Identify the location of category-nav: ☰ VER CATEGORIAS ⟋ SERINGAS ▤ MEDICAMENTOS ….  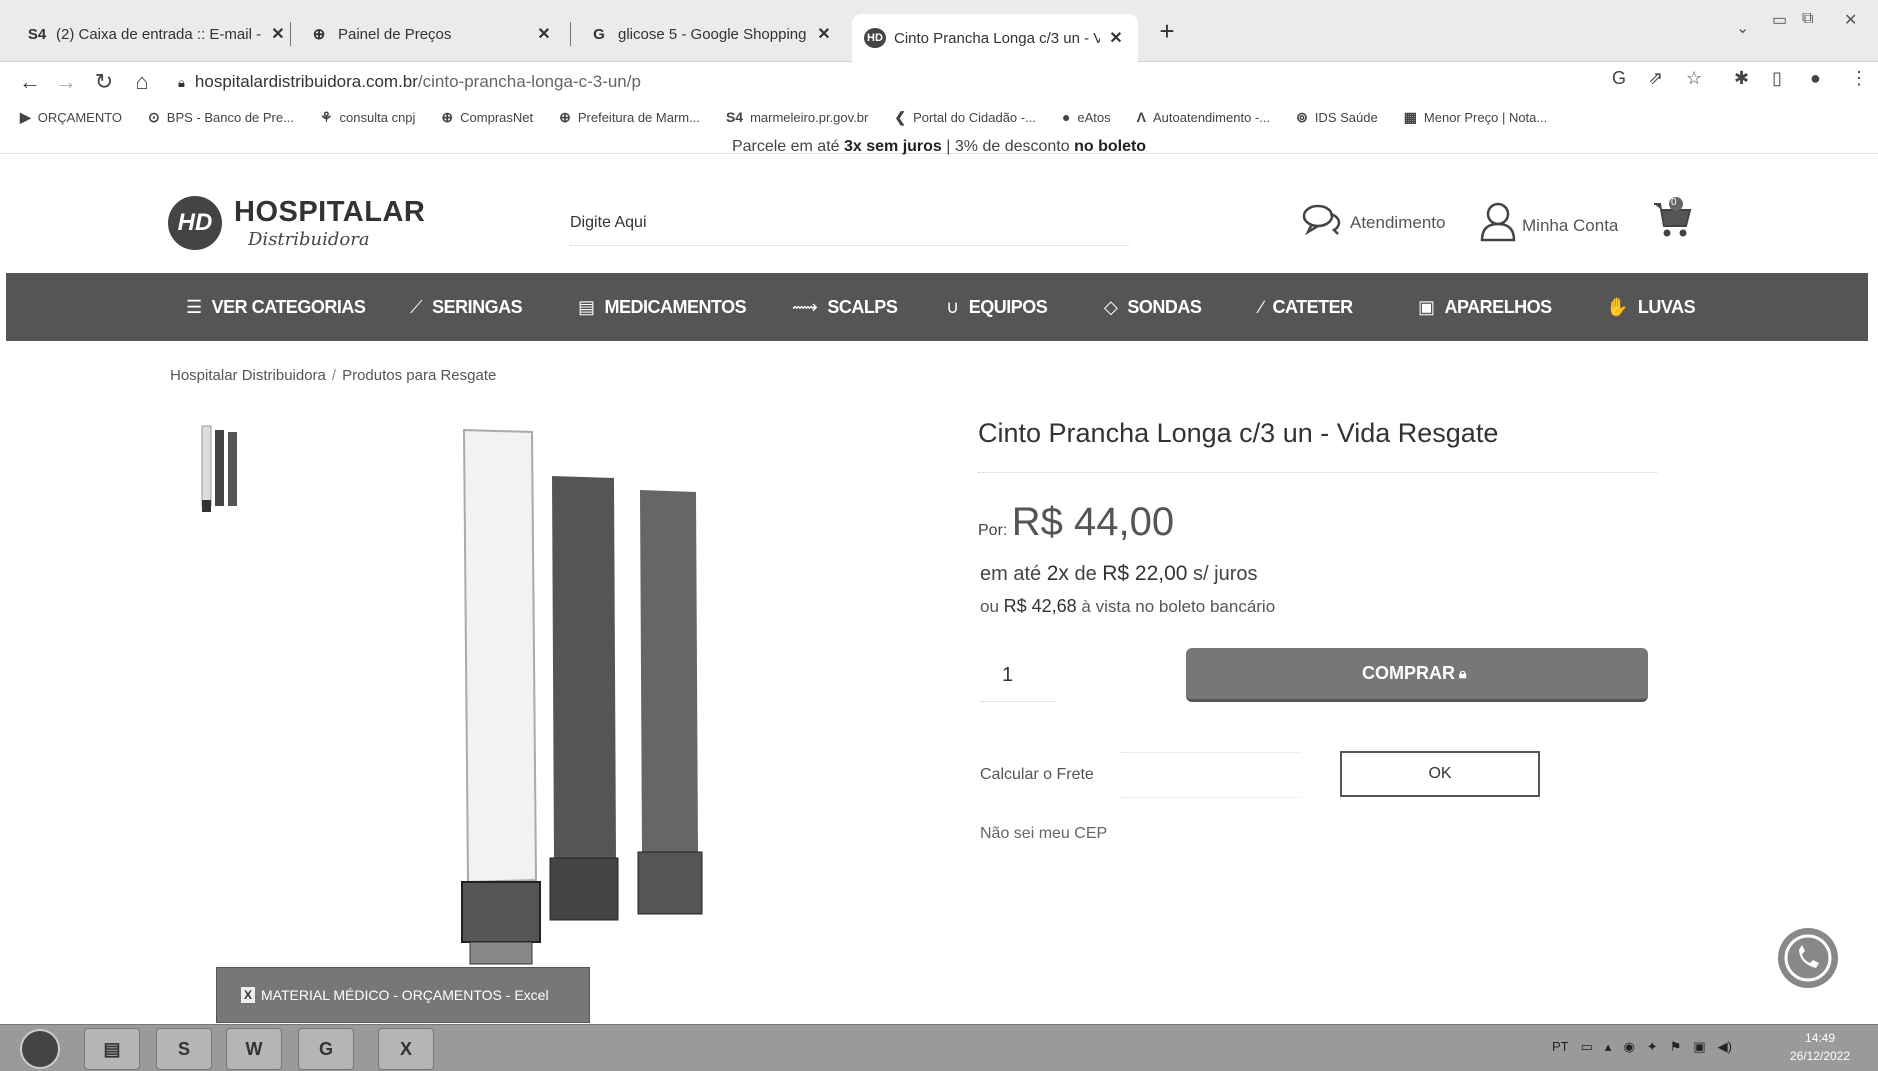
(937, 307).